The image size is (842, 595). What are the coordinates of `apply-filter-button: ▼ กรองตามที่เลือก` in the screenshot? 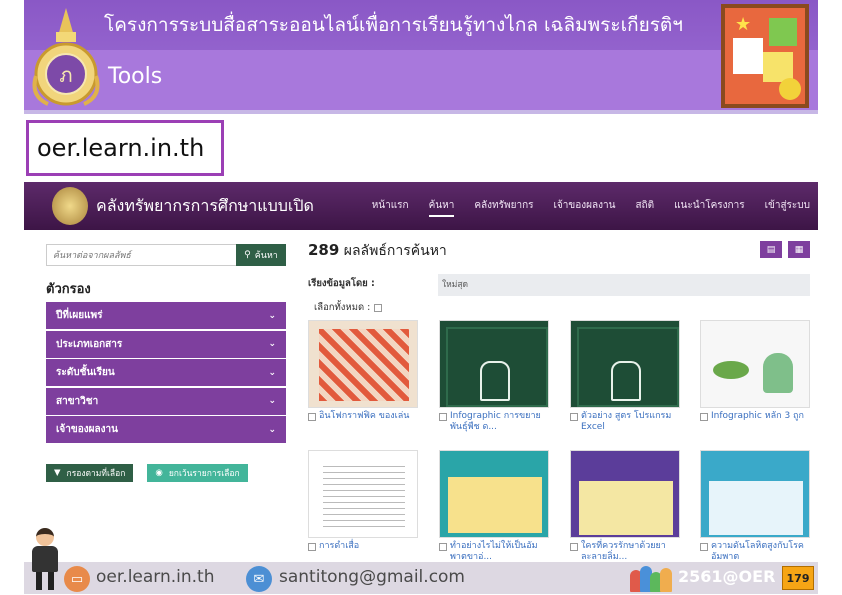 It's located at (90, 473).